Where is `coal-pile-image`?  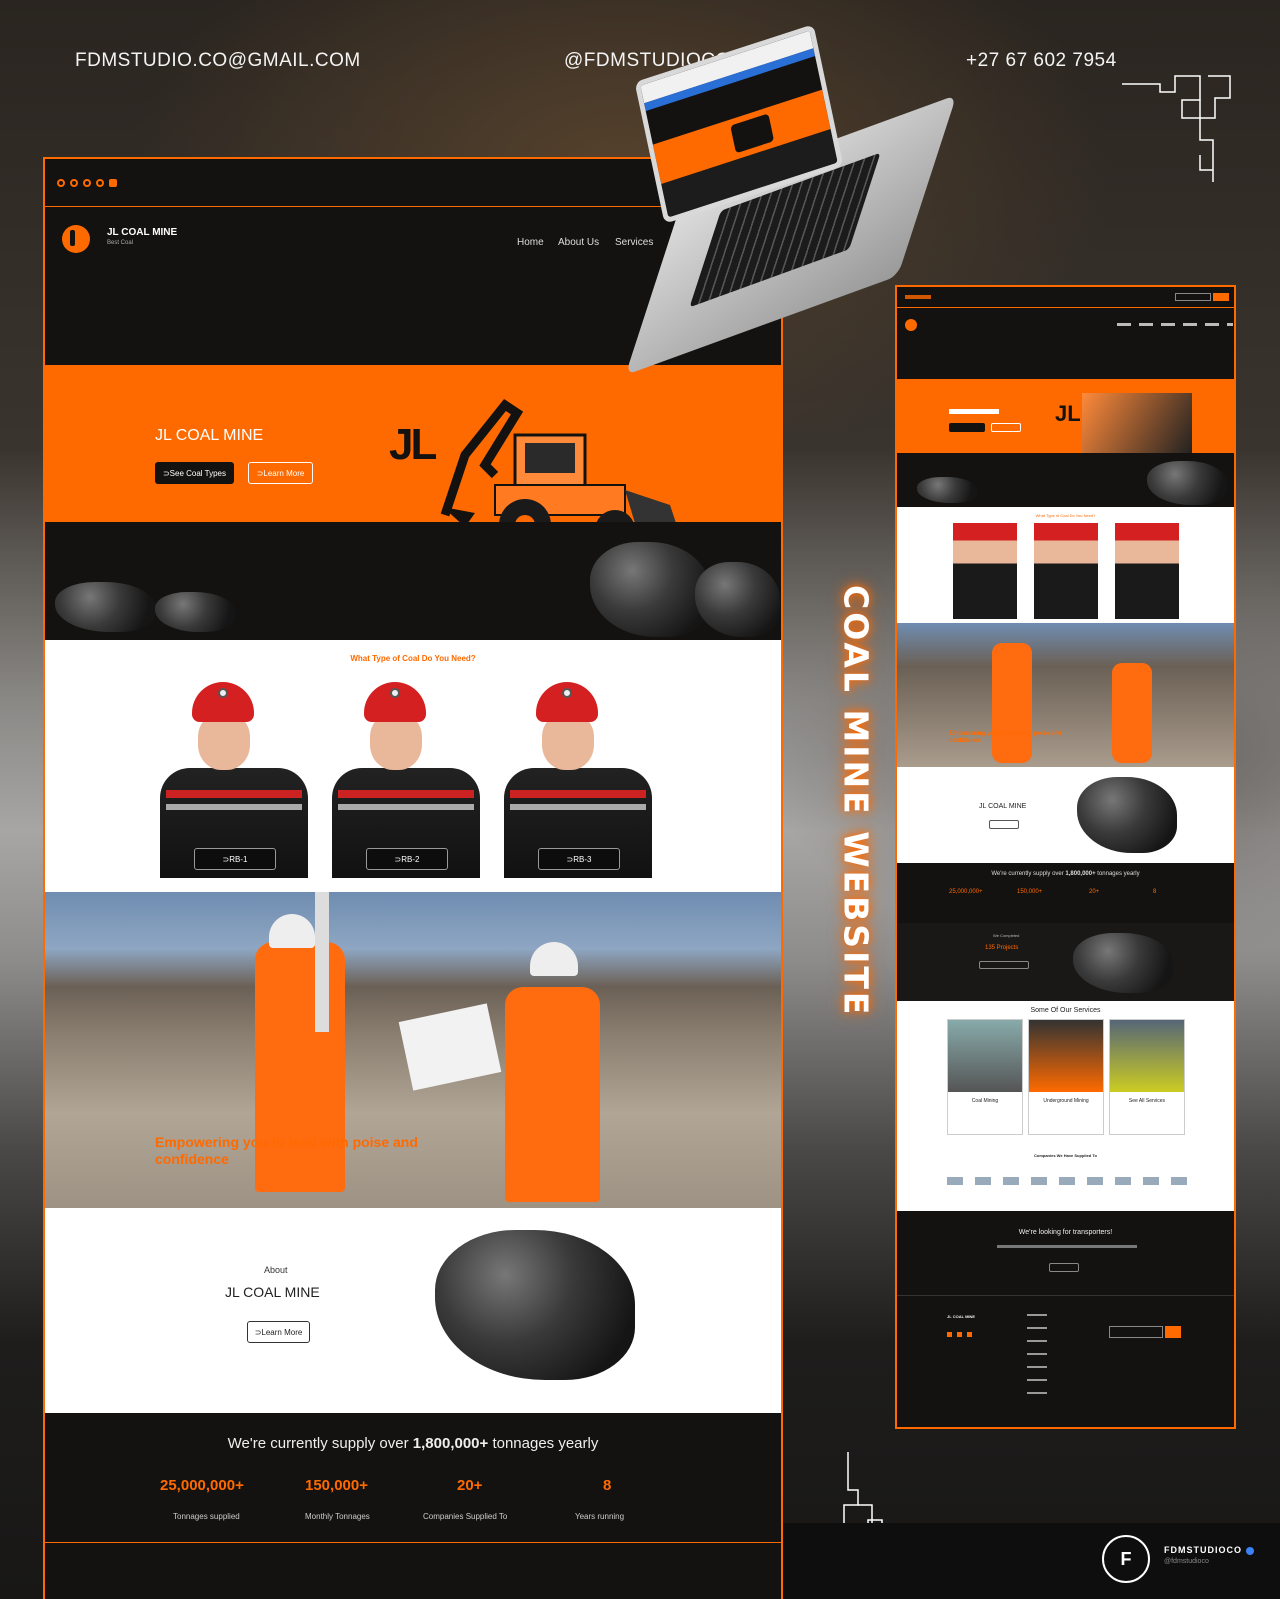
coal-pile-image is located at coordinates (1127, 815).